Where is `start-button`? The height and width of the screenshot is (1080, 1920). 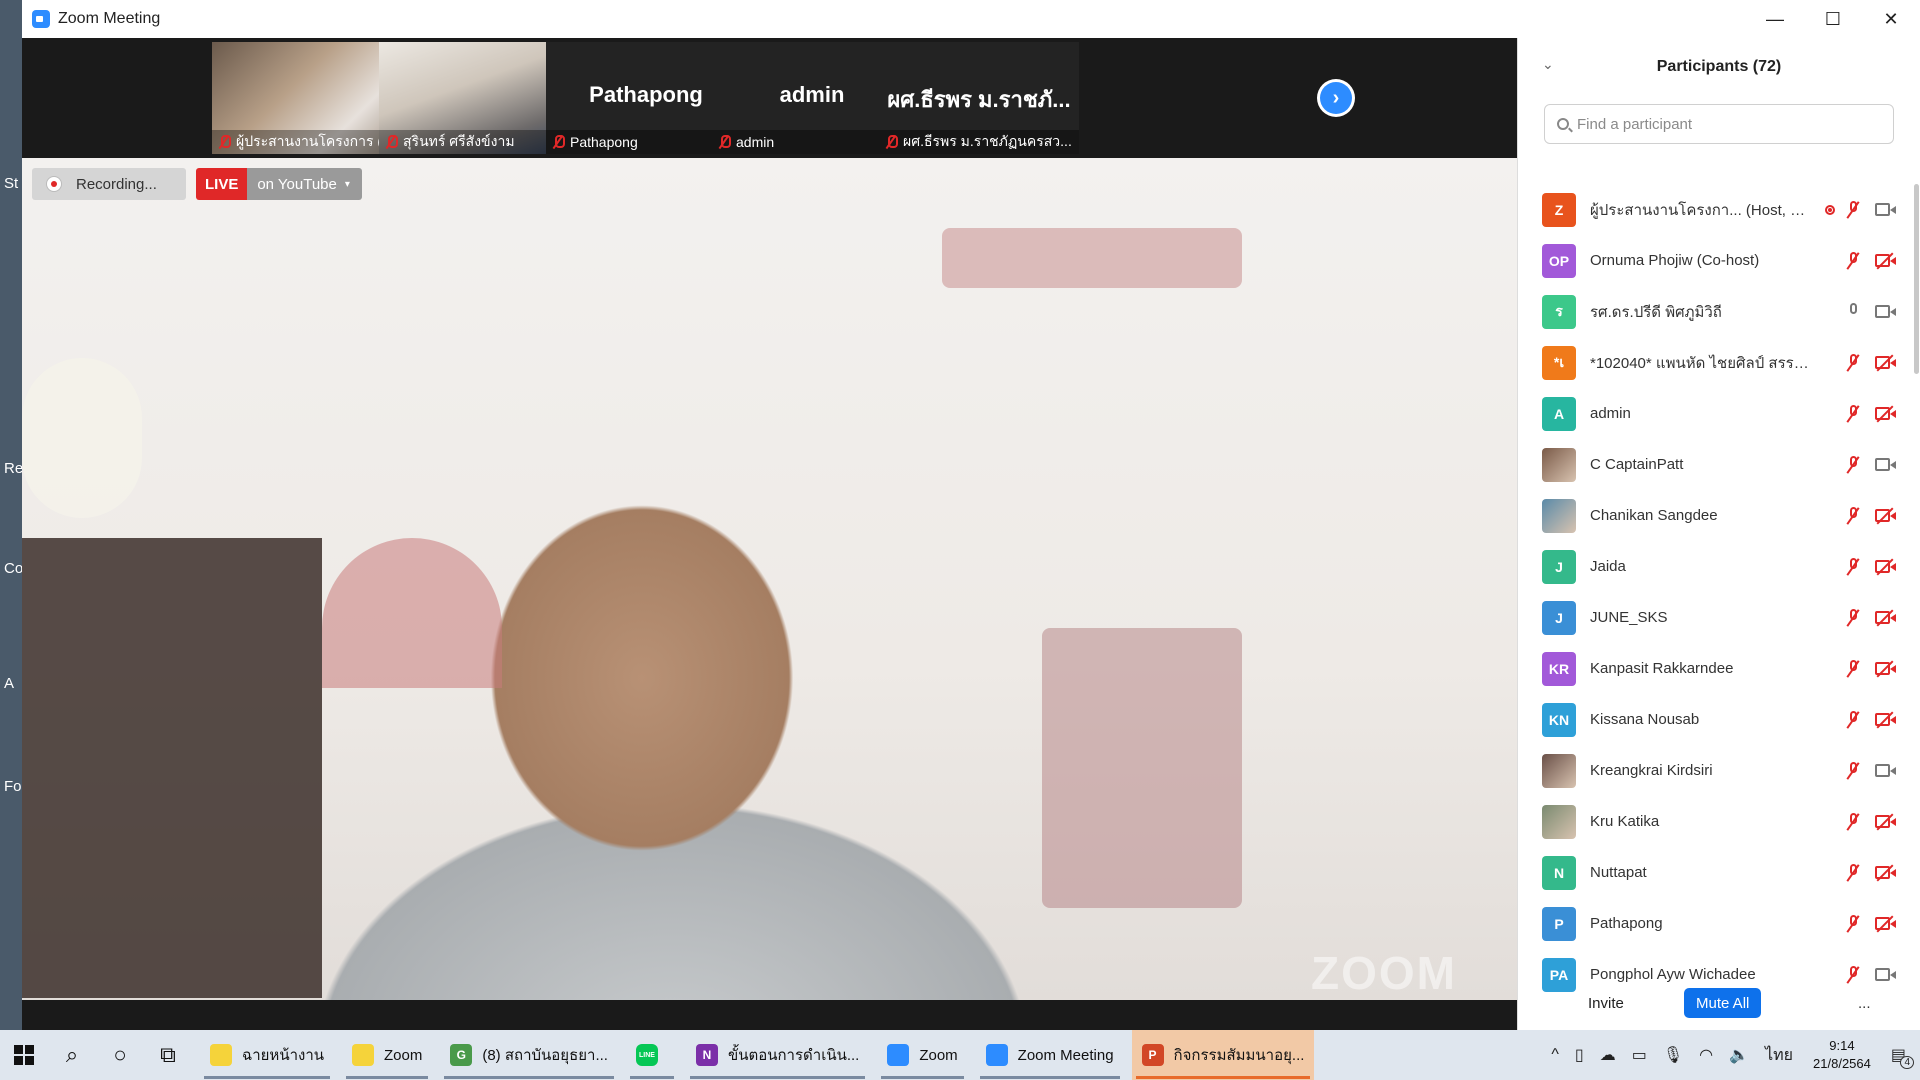 start-button is located at coordinates (24, 1055).